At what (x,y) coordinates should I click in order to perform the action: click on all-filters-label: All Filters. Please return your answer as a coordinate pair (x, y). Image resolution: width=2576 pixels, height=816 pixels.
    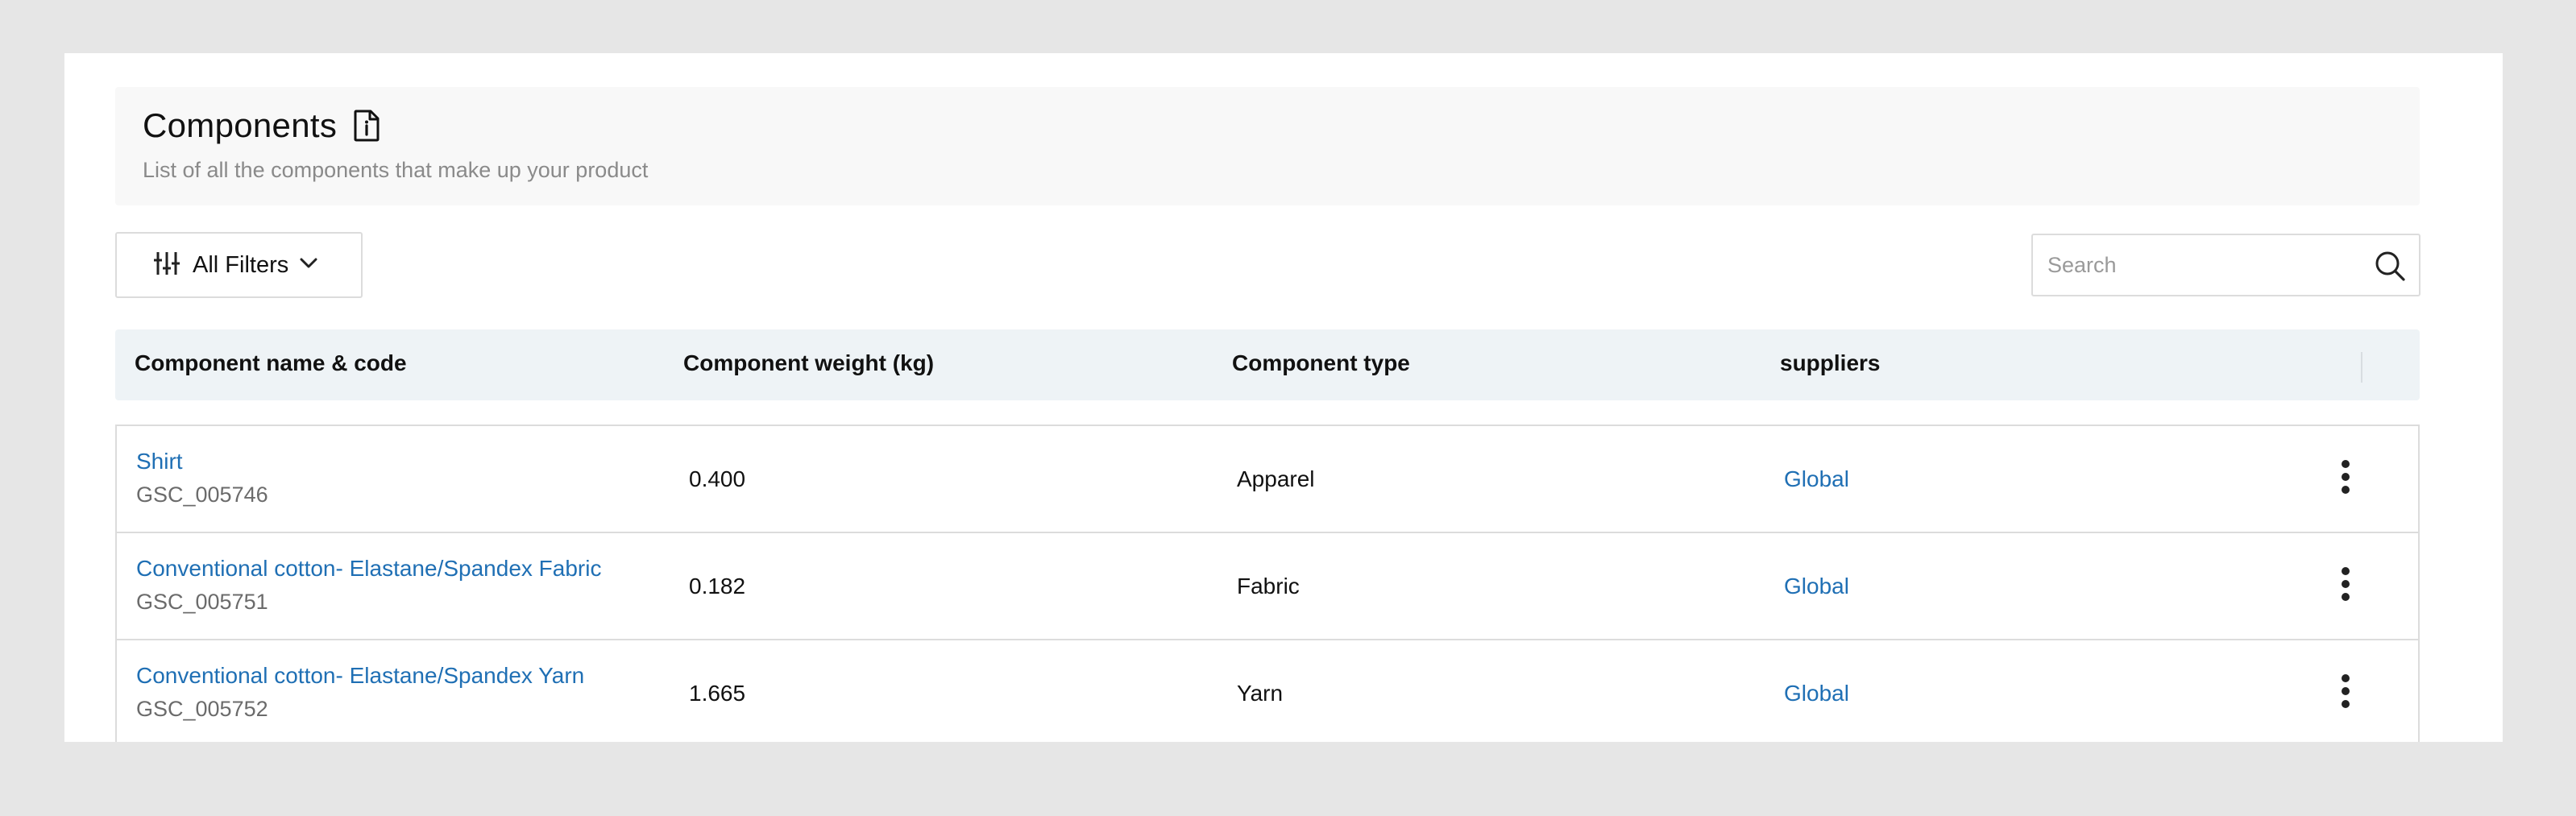
    Looking at the image, I should click on (241, 264).